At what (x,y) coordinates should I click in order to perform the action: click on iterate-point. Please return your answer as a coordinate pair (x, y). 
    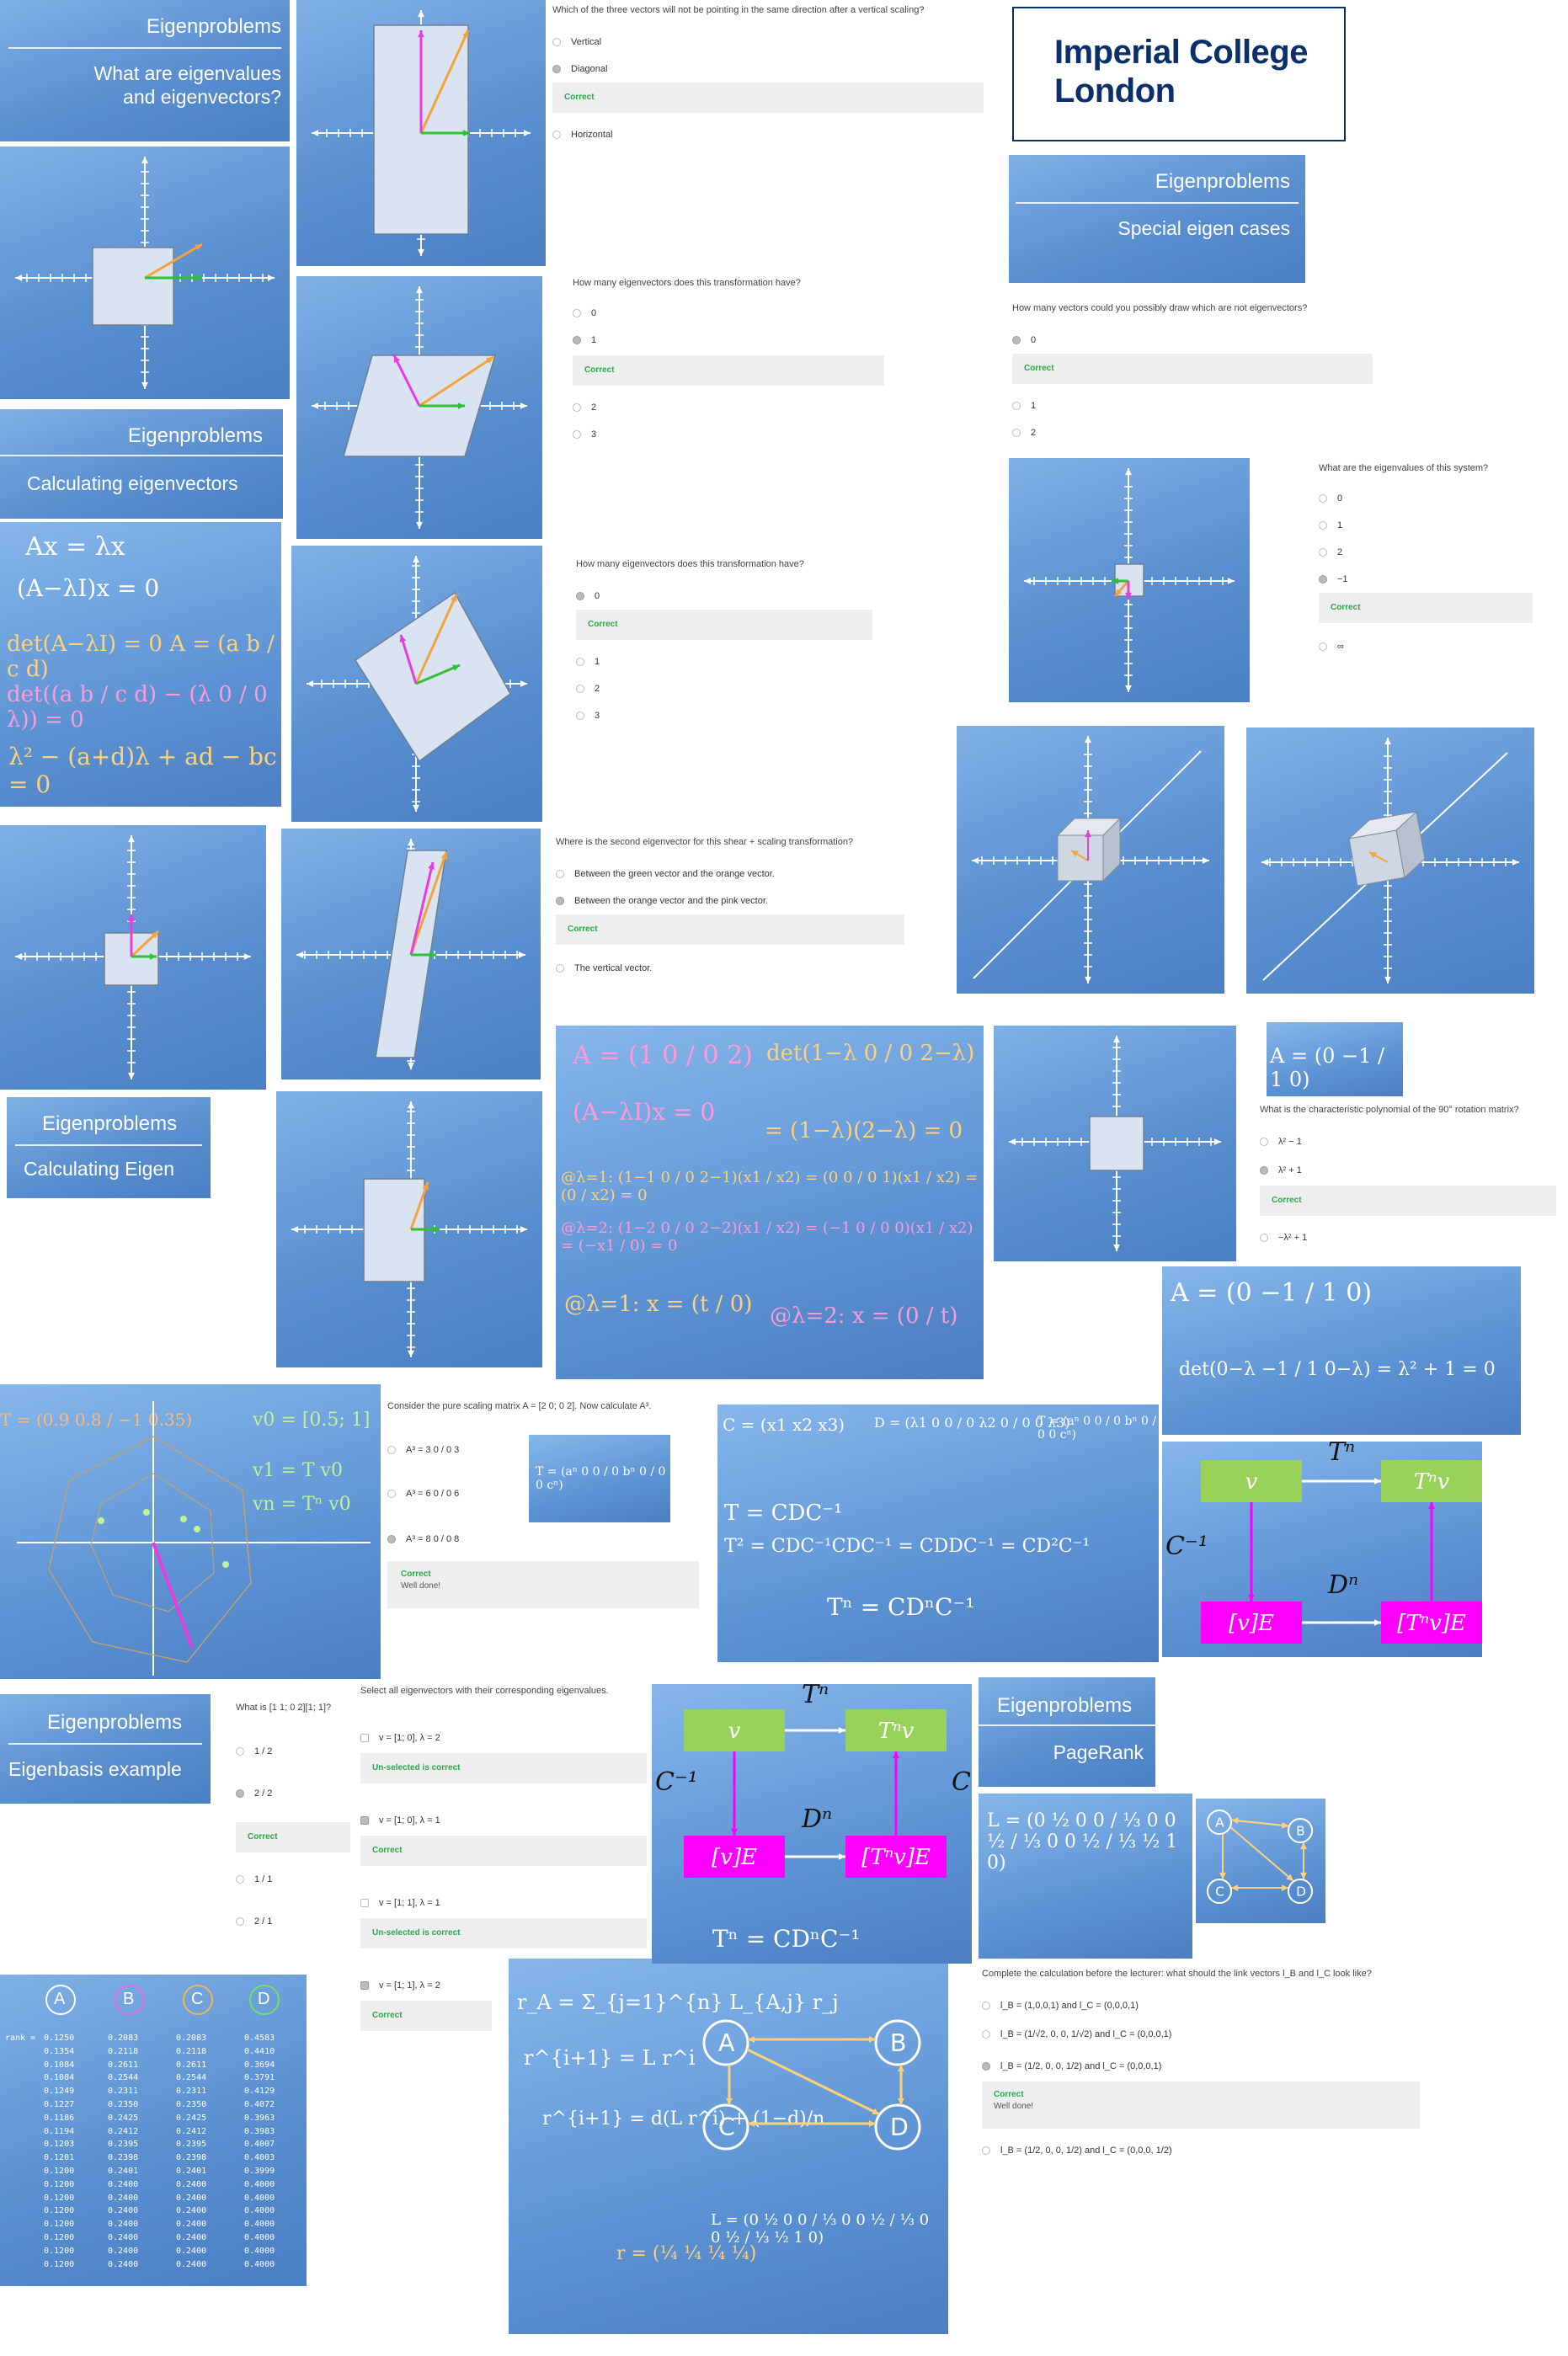
    Looking at the image, I should click on (183, 1519).